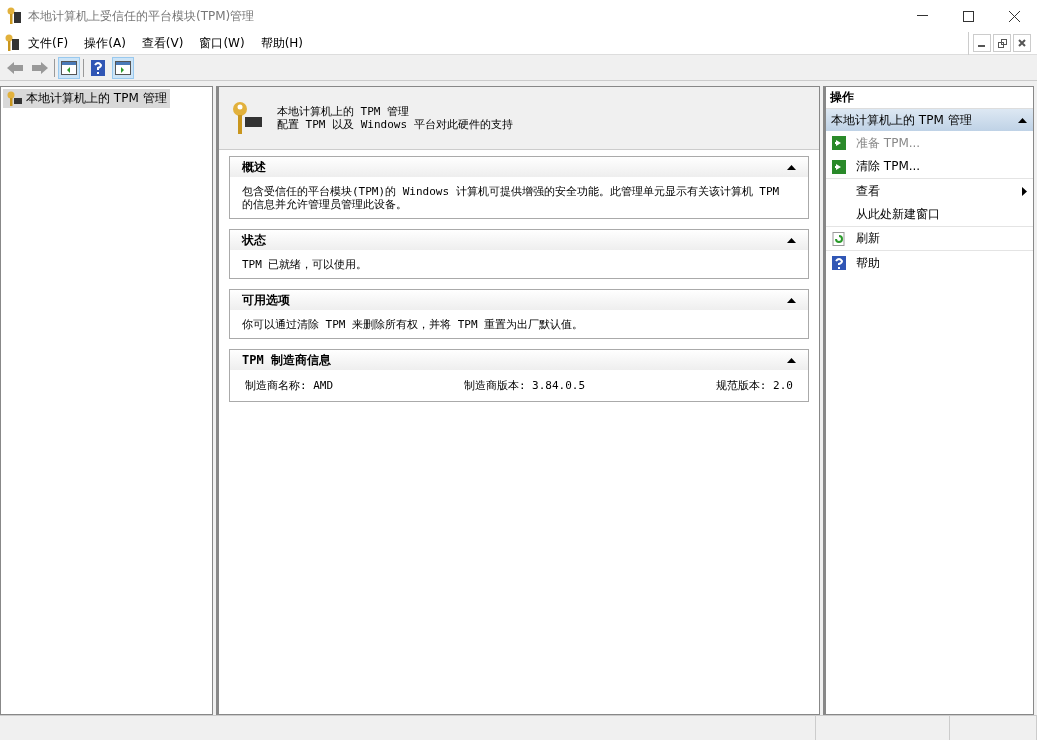 This screenshot has width=1037, height=740. I want to click on action-item: 帮助, so click(929, 263).